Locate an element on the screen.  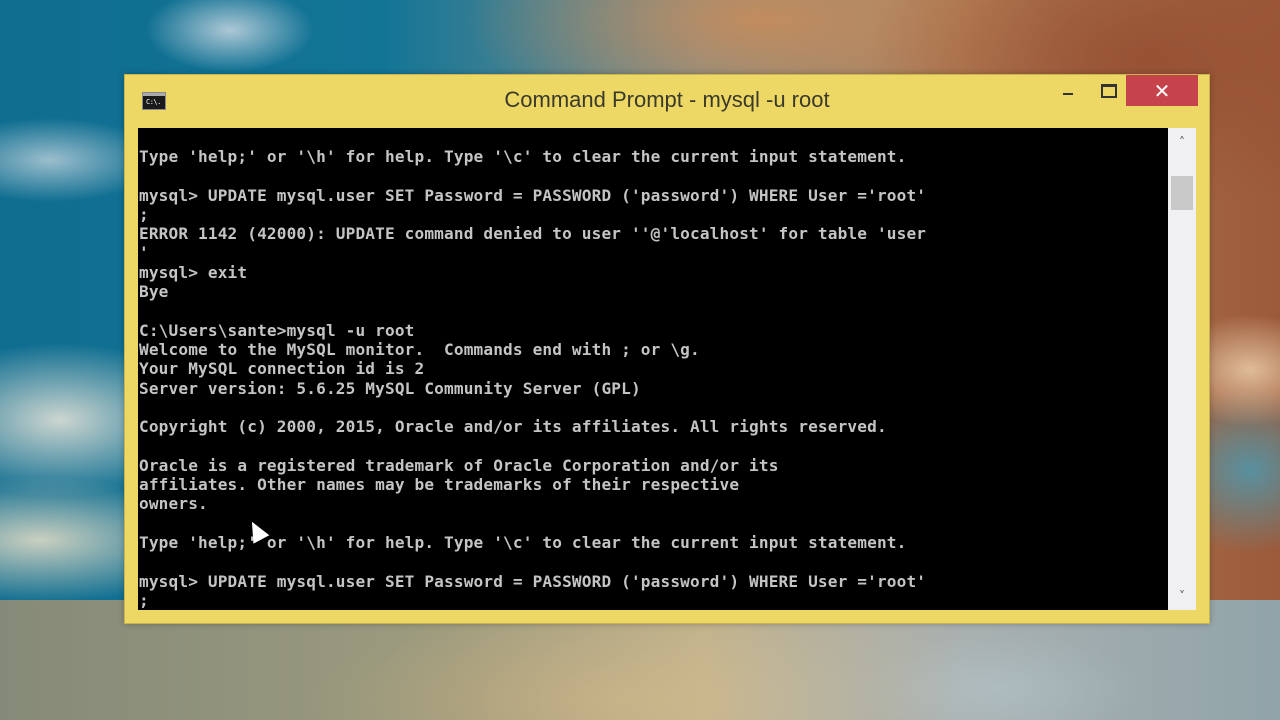
console-line: C:\Users\sante>mysql -u root is located at coordinates (277, 330).